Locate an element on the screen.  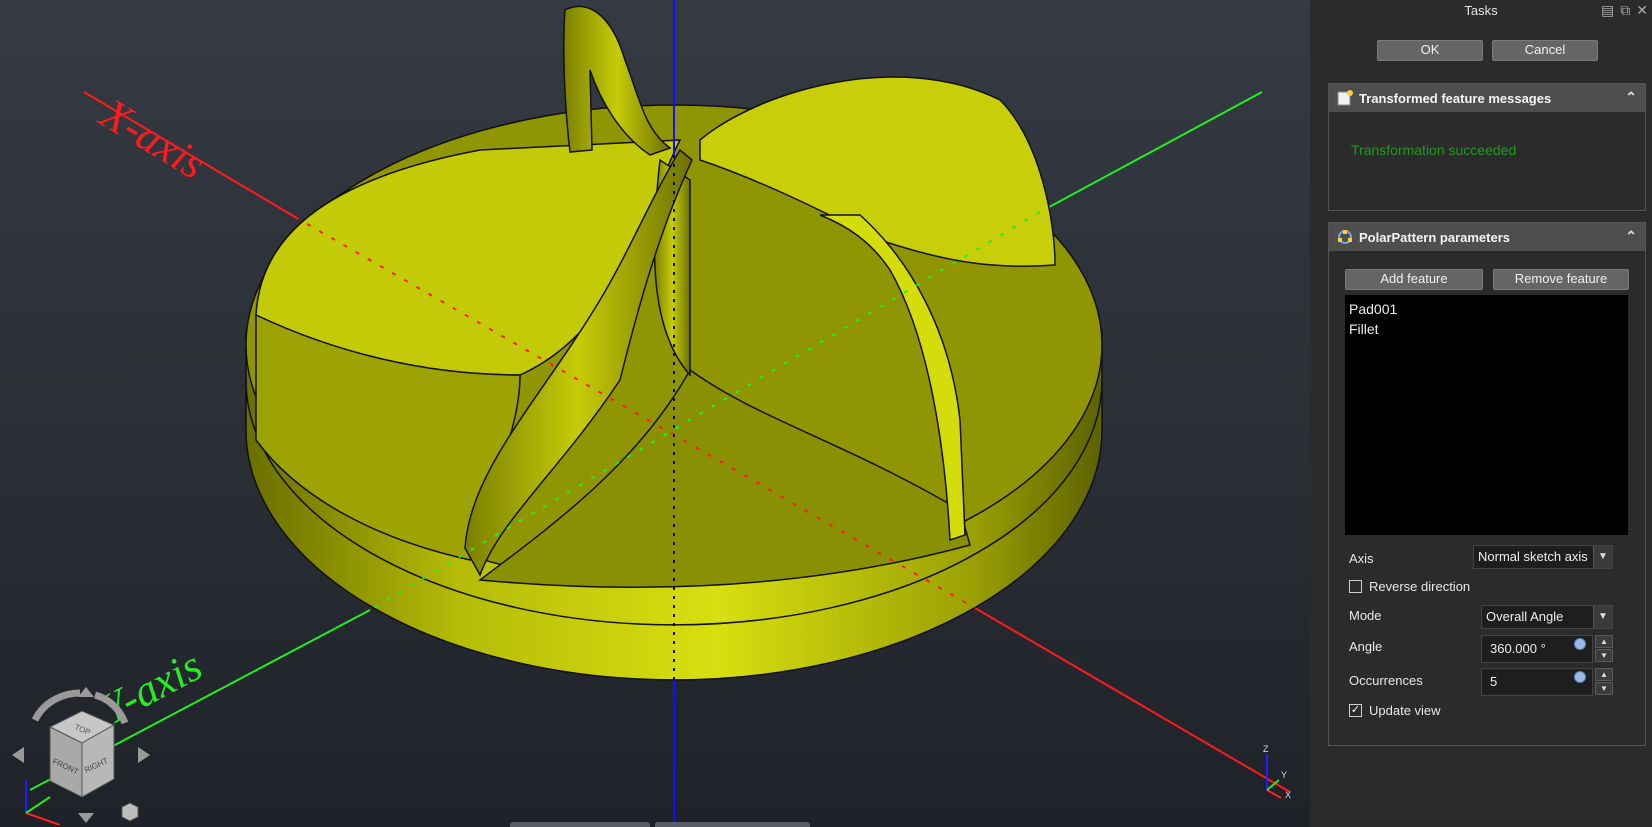
add-feature-button: Add feature is located at coordinates (1414, 279).